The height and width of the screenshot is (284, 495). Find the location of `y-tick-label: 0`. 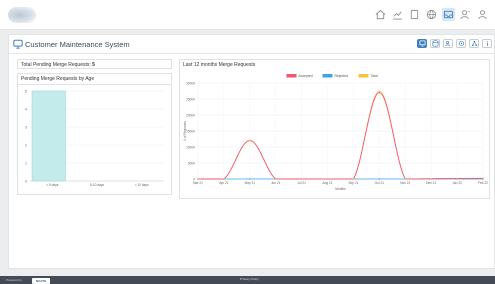

y-tick-label: 0 is located at coordinates (26, 182).